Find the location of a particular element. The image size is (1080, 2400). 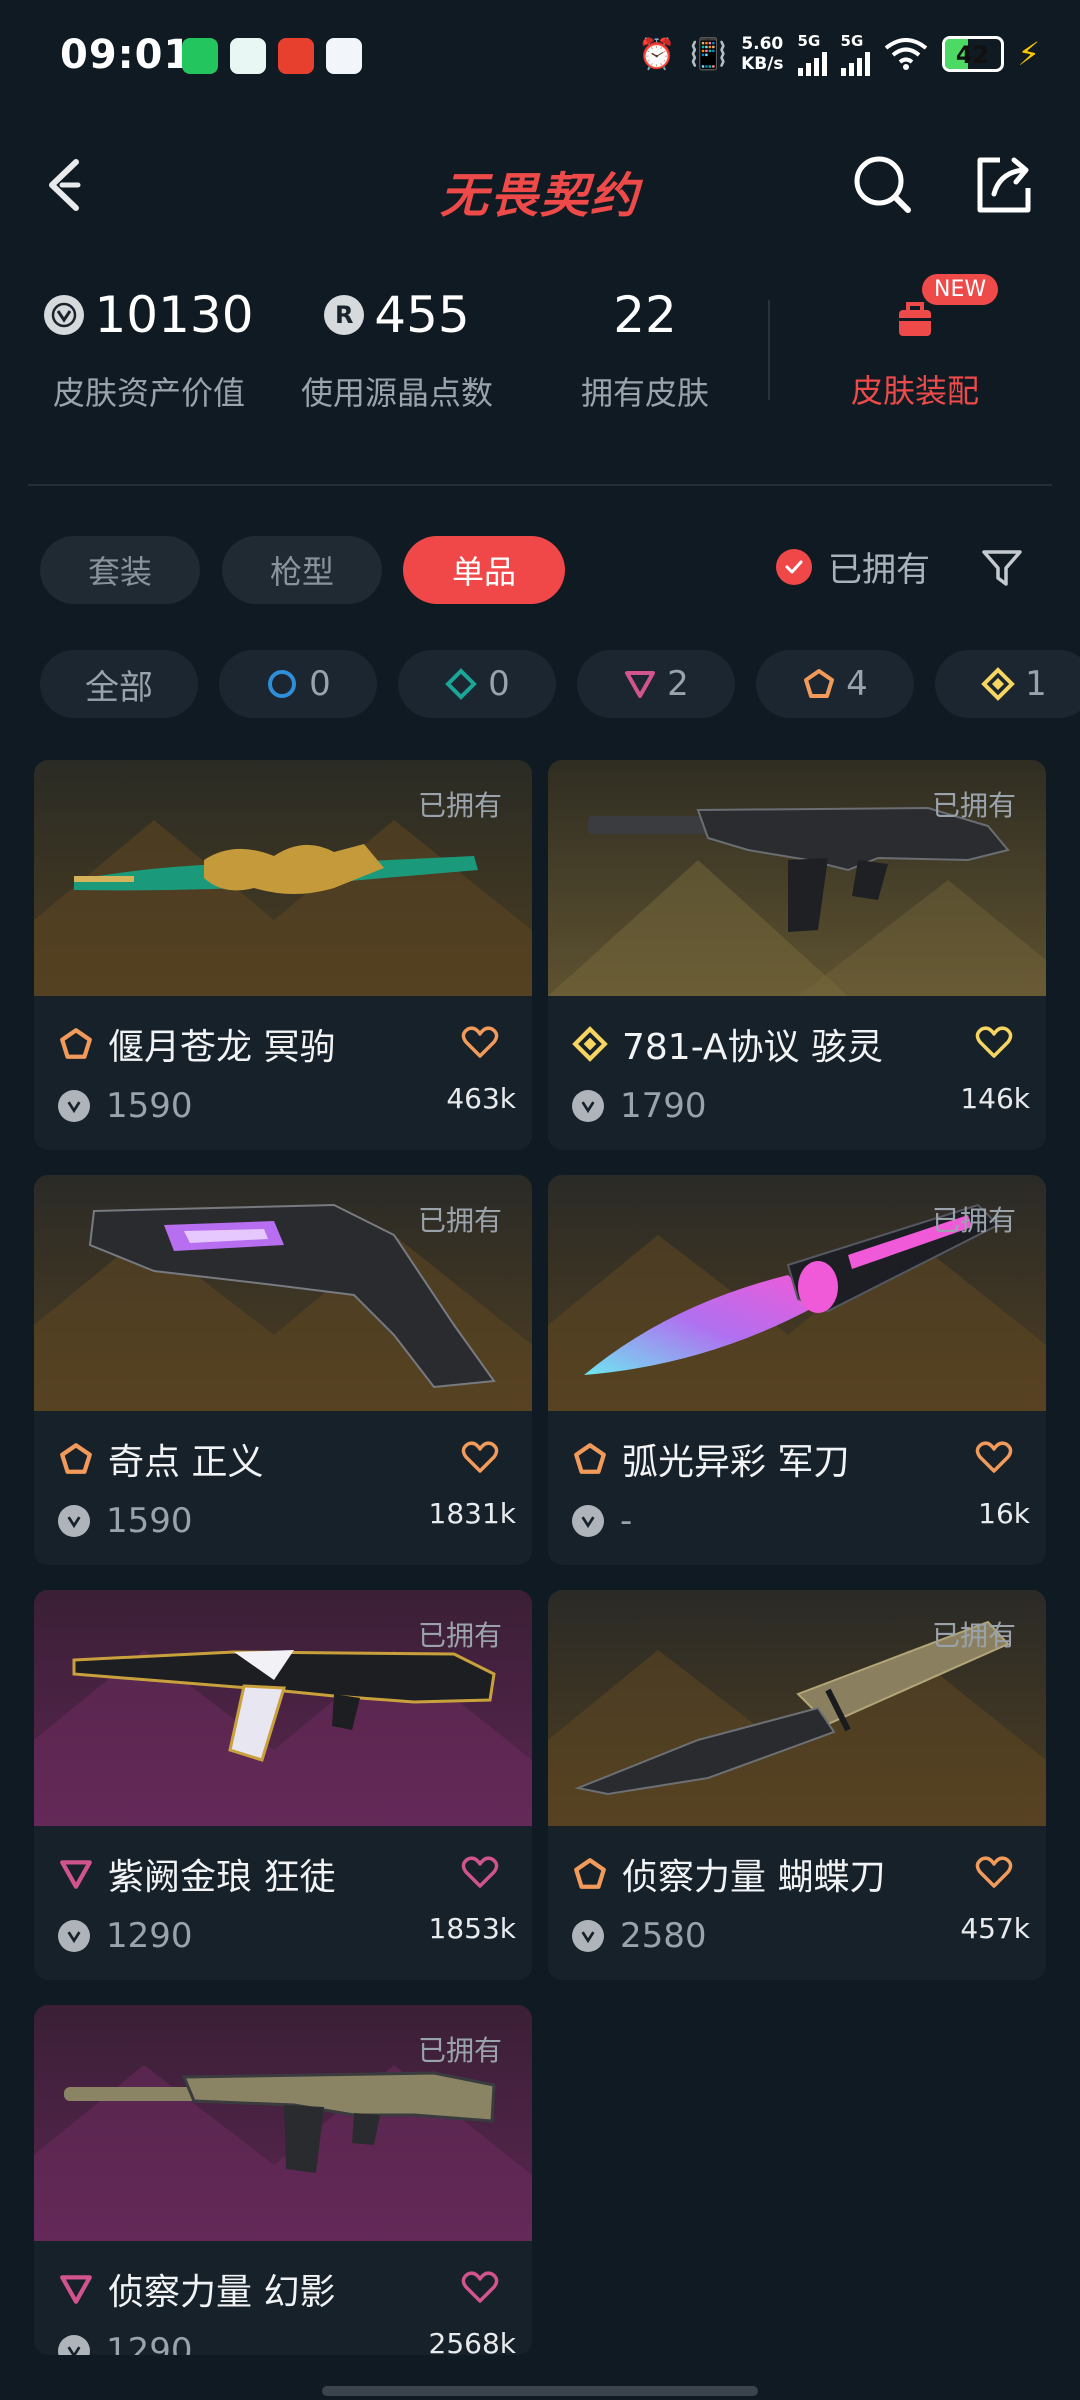

radianite-icon: R is located at coordinates (344, 315).